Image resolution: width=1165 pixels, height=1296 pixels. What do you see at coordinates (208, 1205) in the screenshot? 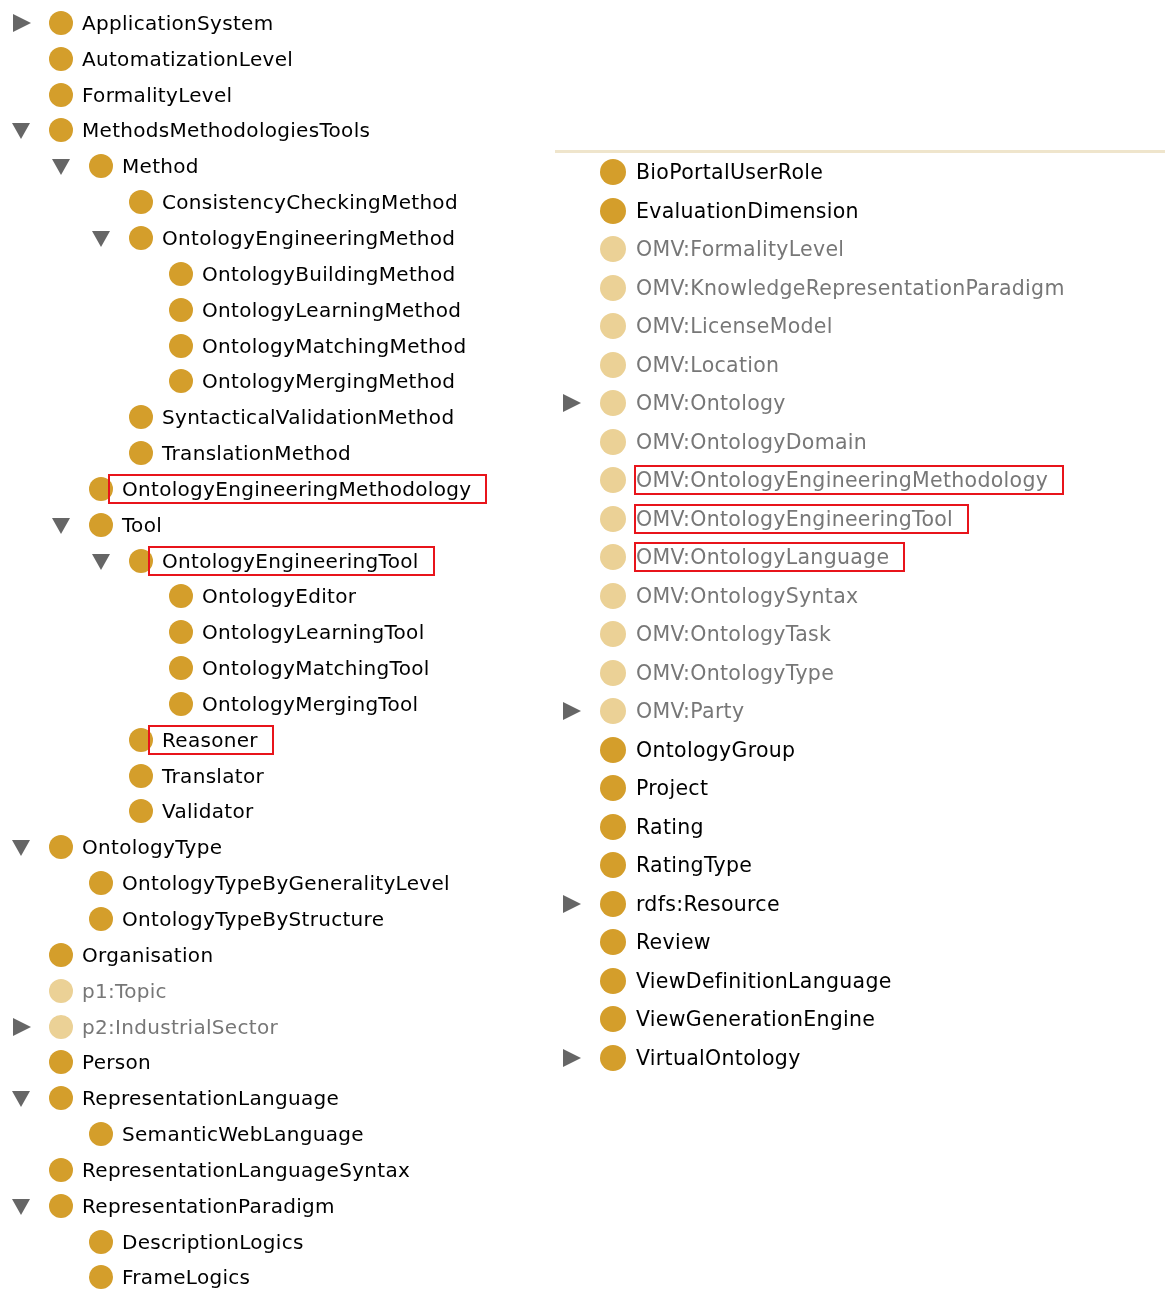
I see `class-name: RepresentationParadigm` at bounding box center [208, 1205].